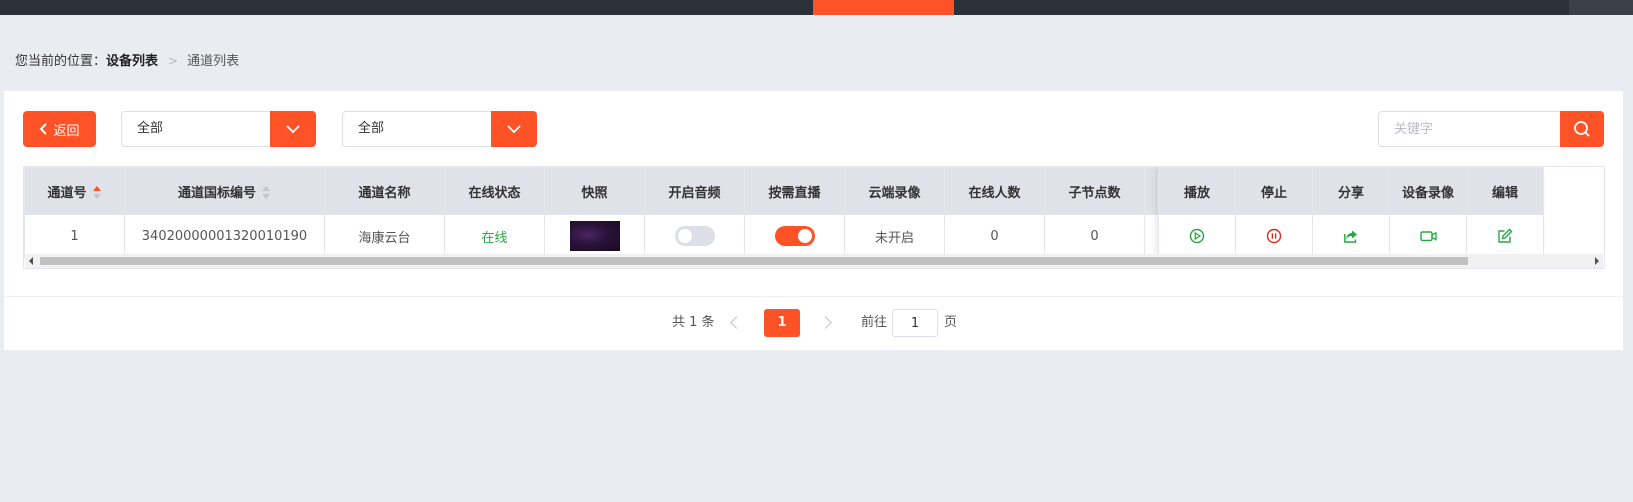 Image resolution: width=1633 pixels, height=502 pixels. What do you see at coordinates (494, 191) in the screenshot?
I see `col-header-status: 在线状态` at bounding box center [494, 191].